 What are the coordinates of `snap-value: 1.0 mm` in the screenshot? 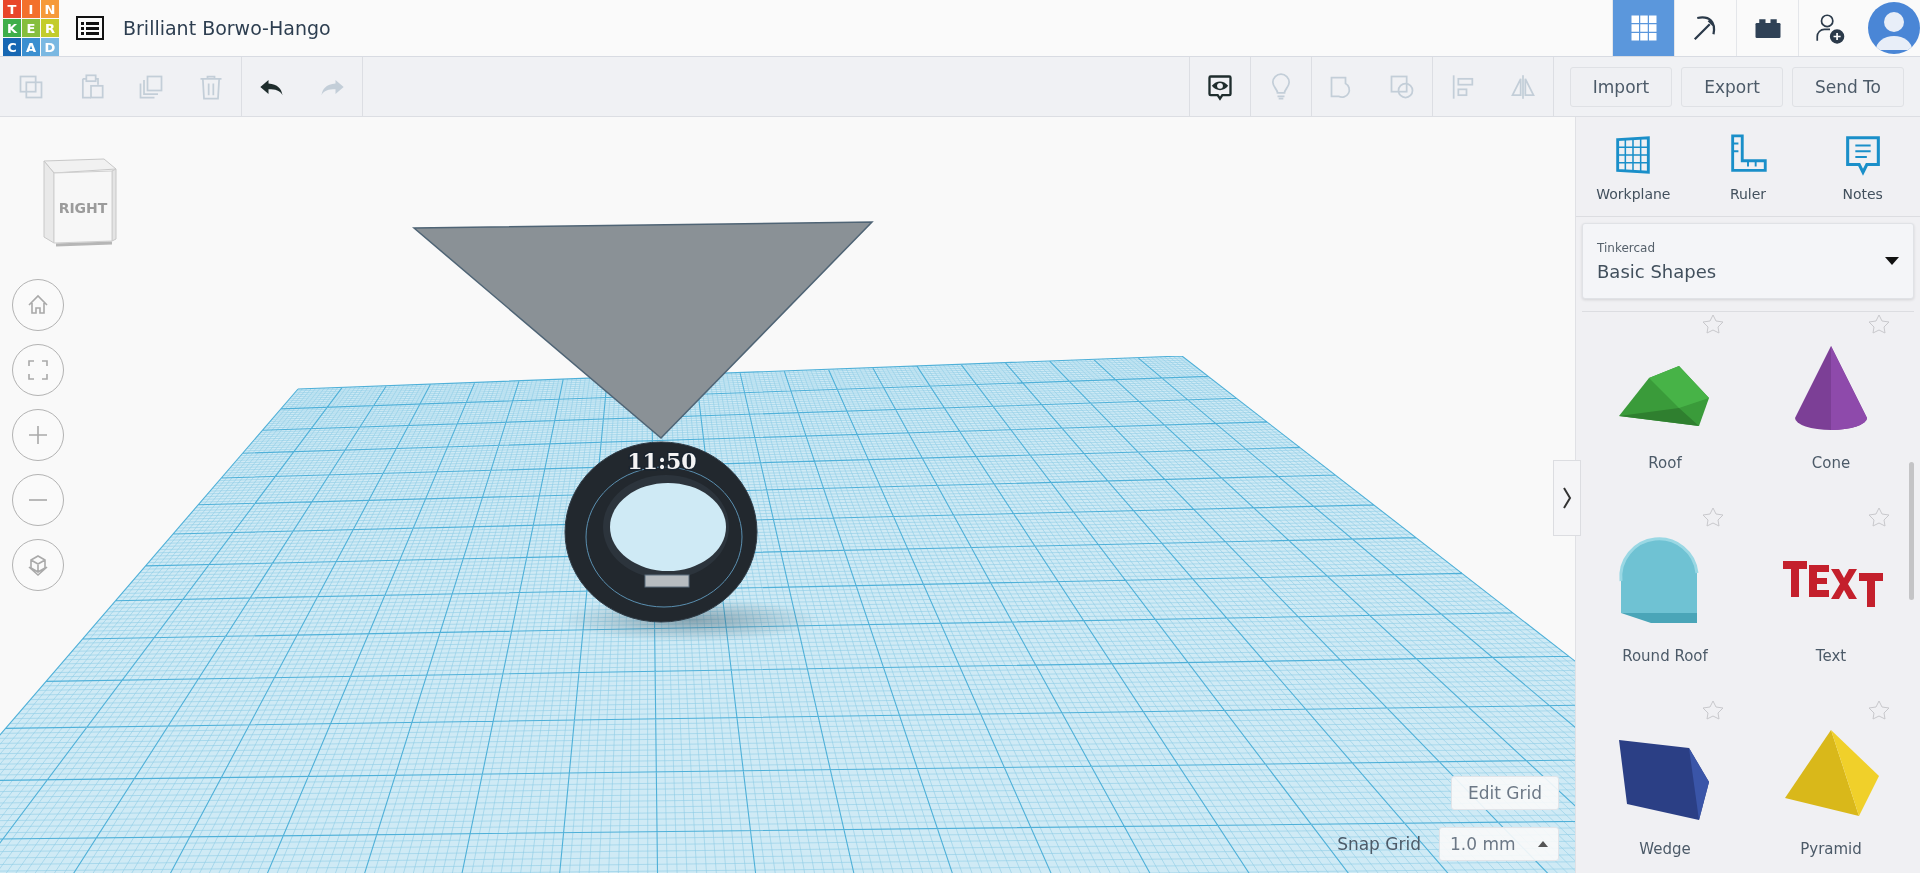 It's located at (1483, 844).